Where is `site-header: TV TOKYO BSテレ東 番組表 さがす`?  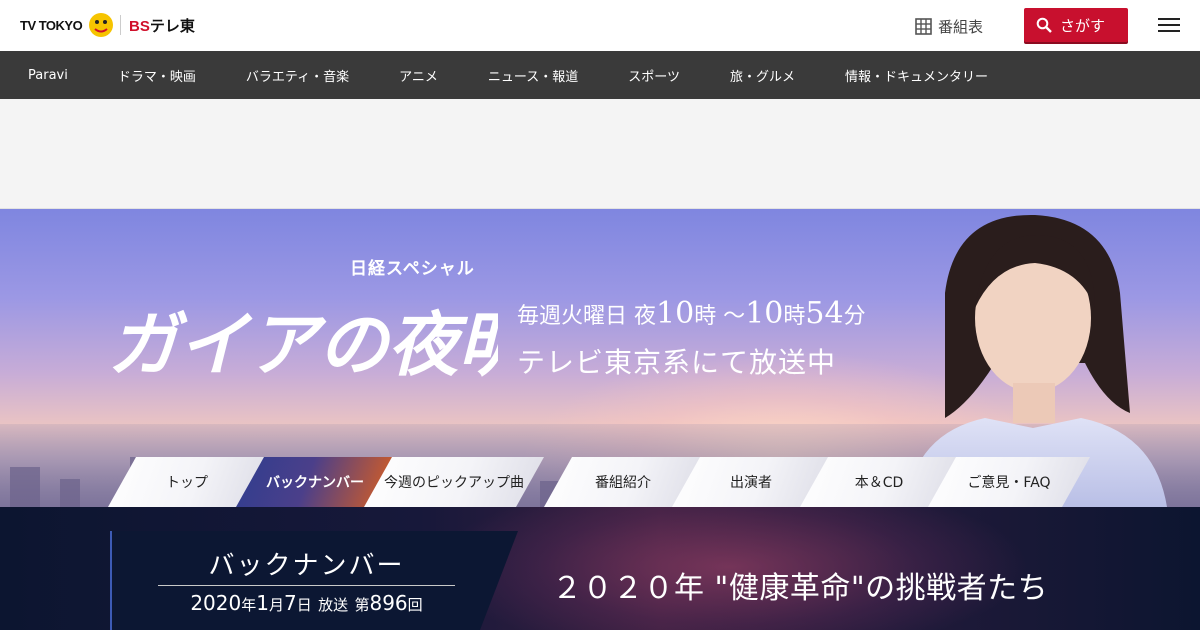
site-header: TV TOKYO BSテレ東 番組表 さがす is located at coordinates (600, 25).